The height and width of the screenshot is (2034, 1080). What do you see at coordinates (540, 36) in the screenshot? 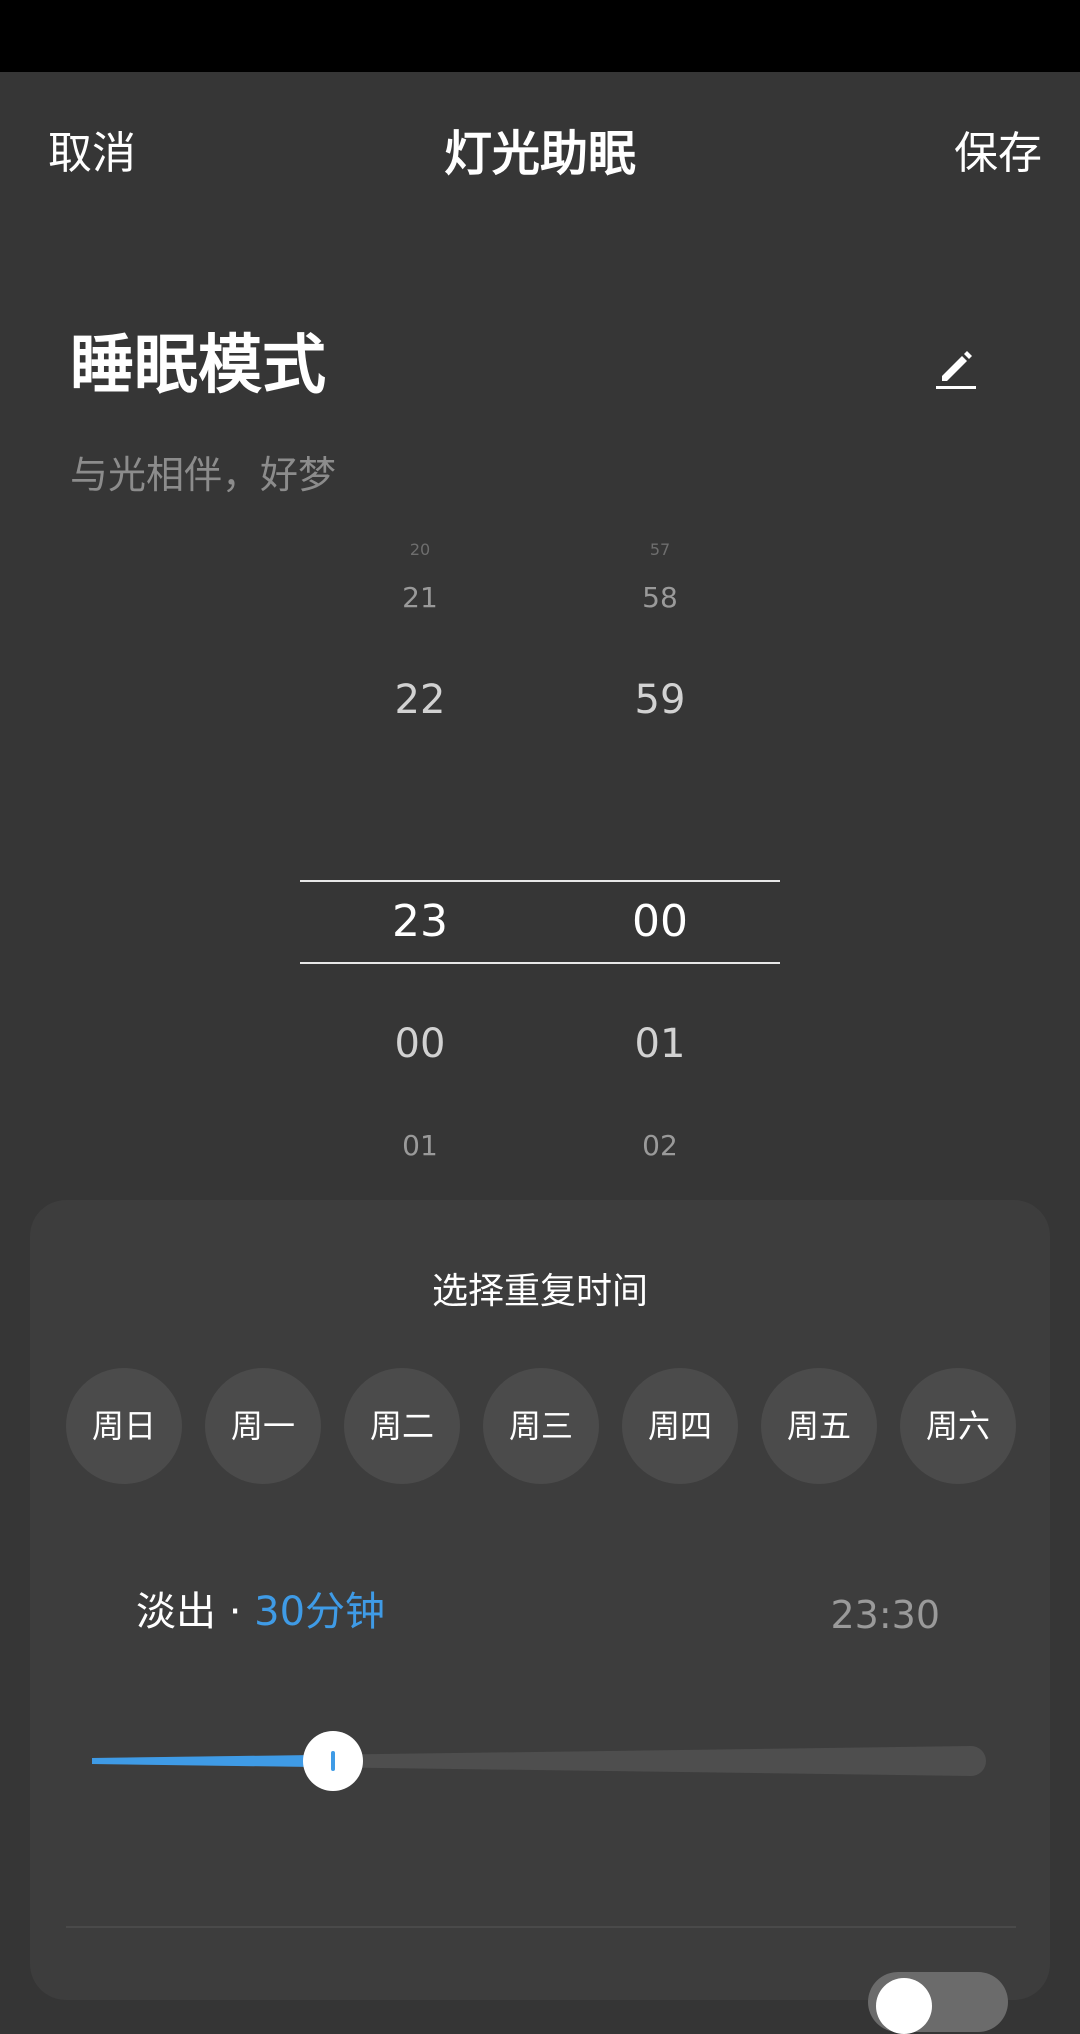
I see `status-bar` at bounding box center [540, 36].